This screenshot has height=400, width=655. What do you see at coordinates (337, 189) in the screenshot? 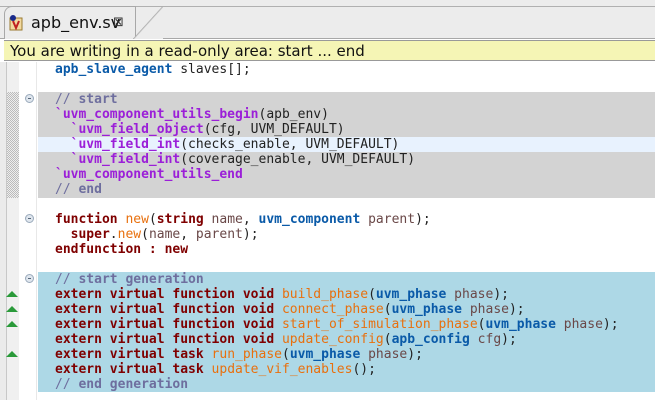
I see `code-line: // end` at bounding box center [337, 189].